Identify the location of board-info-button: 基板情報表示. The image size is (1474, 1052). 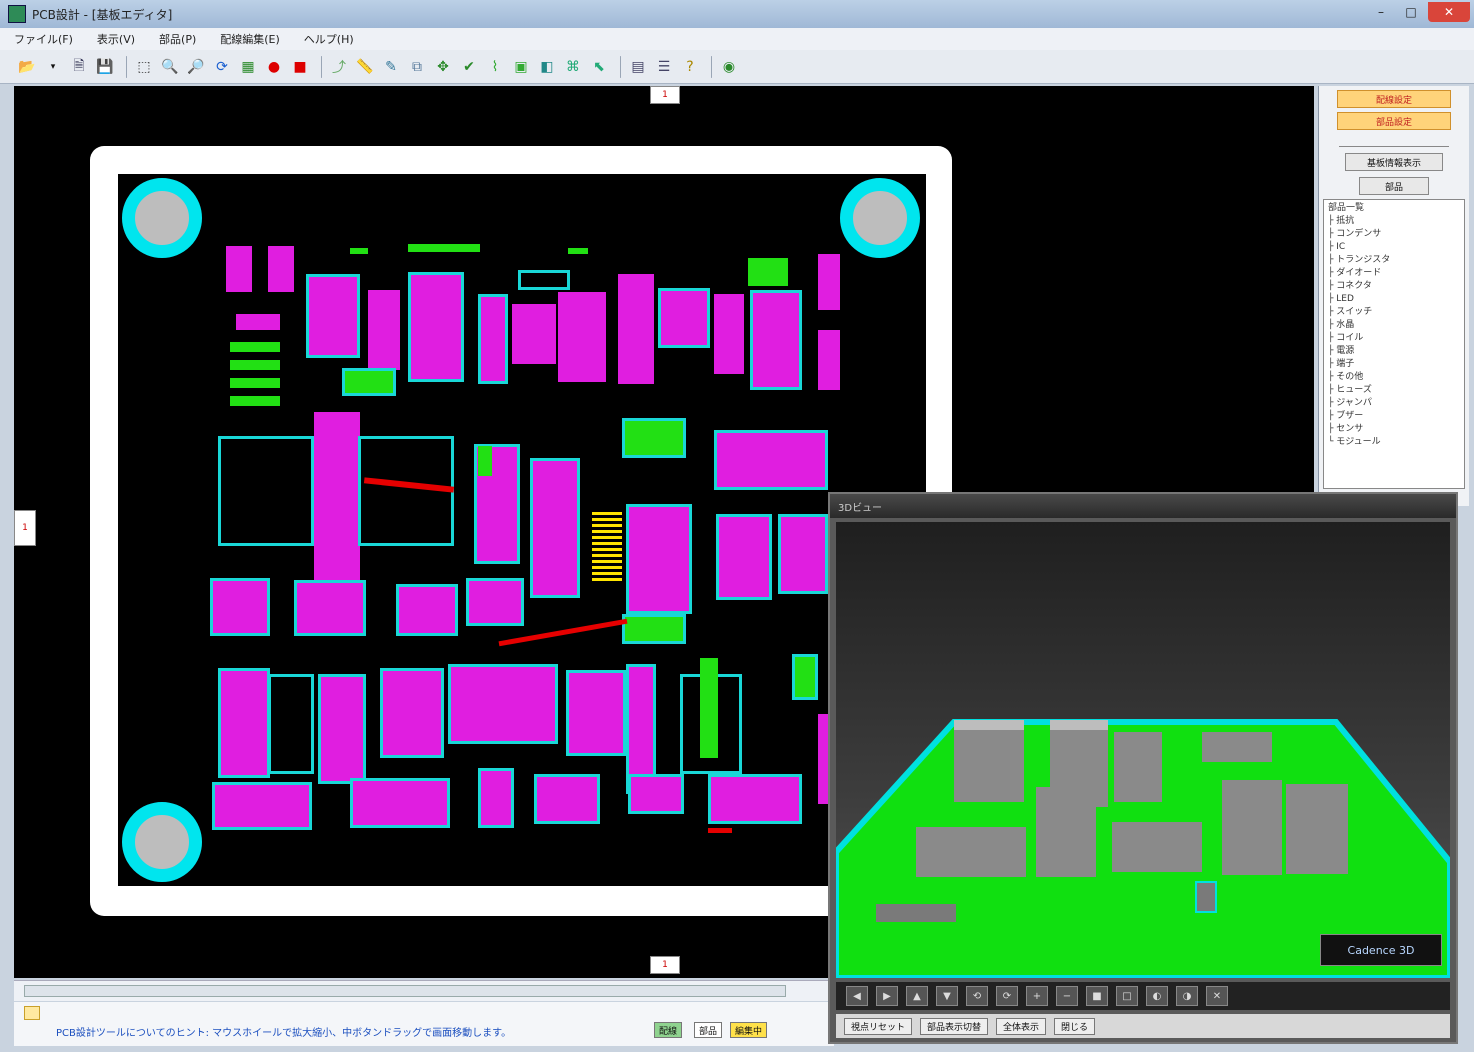
(1394, 162).